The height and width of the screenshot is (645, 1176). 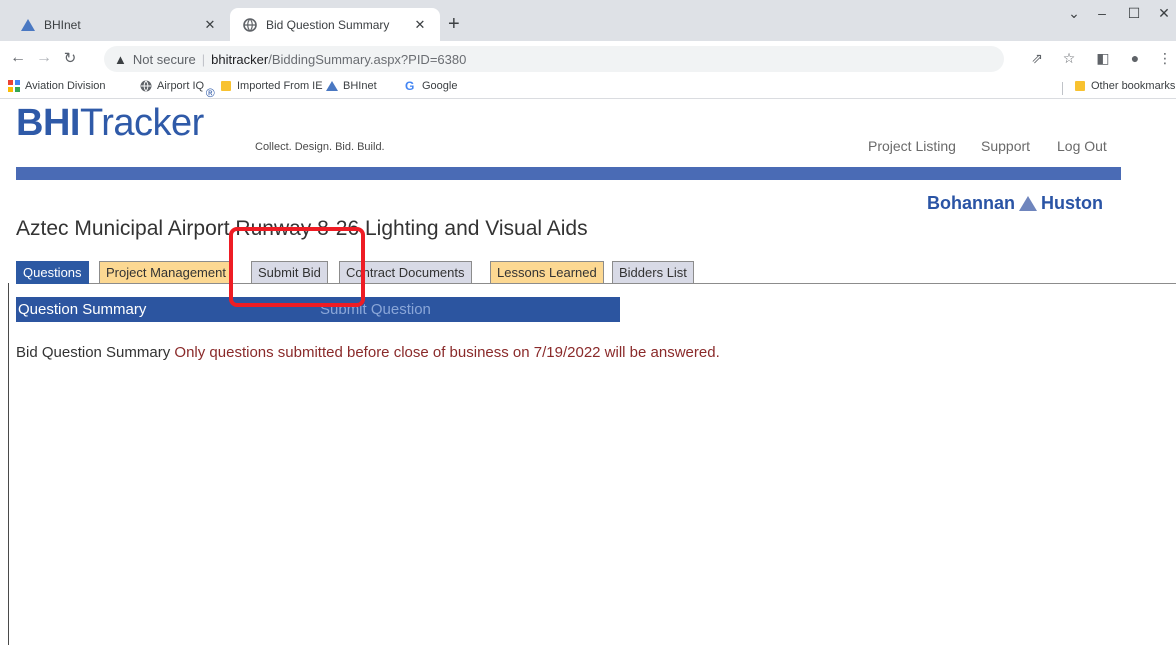 What do you see at coordinates (1082, 146) in the screenshot?
I see `nav-log-out: Log Out` at bounding box center [1082, 146].